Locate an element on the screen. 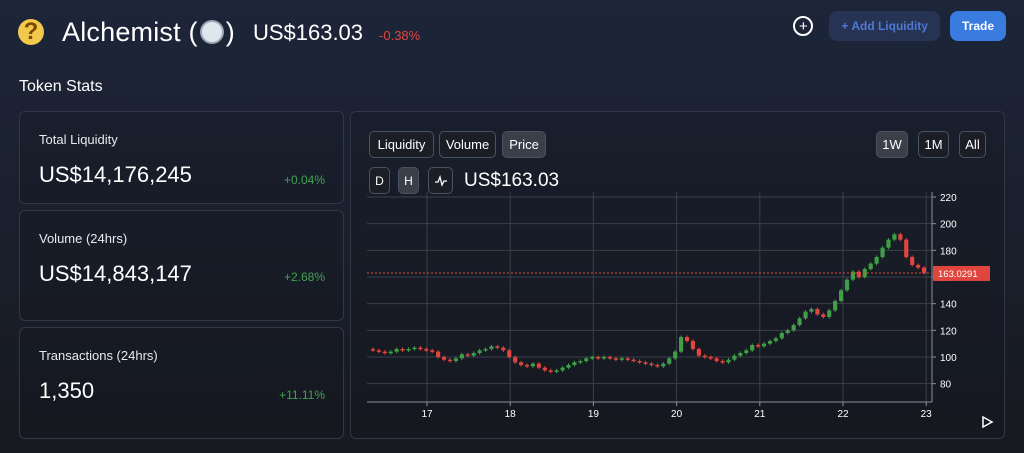  stat-change: +0.04% is located at coordinates (304, 180).